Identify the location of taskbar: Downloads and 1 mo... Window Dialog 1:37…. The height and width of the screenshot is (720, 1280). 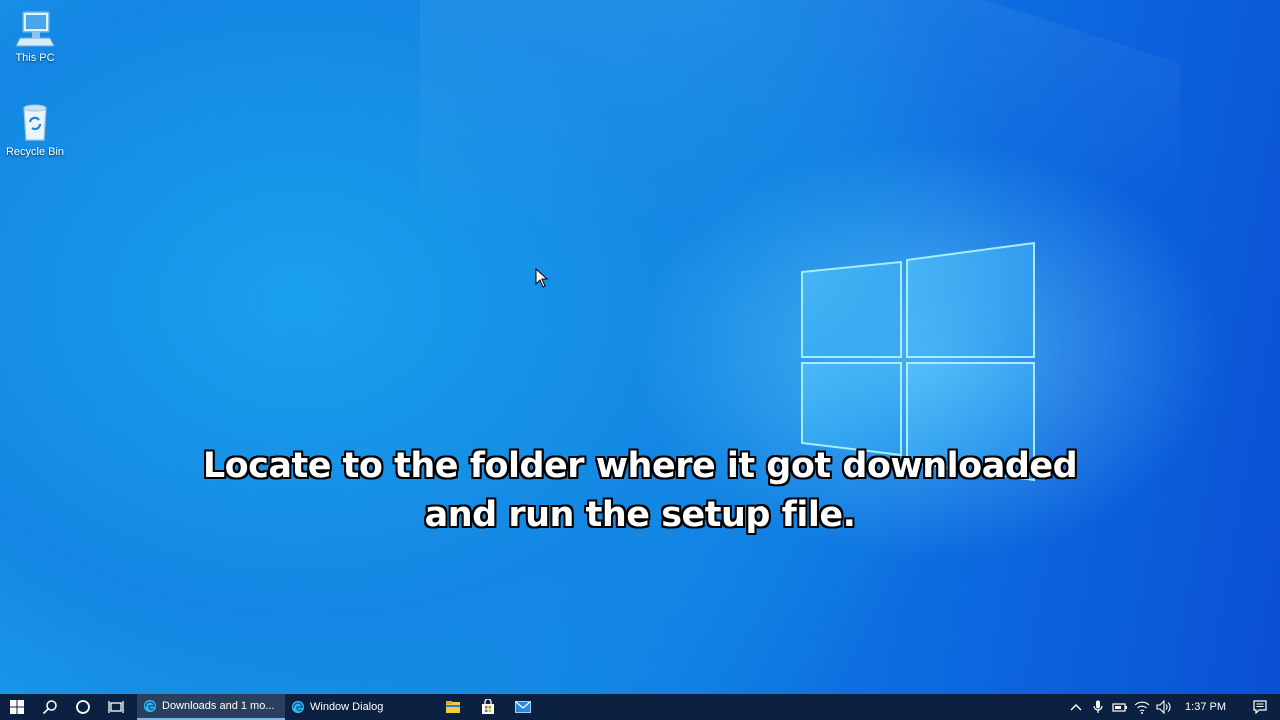
(640, 707).